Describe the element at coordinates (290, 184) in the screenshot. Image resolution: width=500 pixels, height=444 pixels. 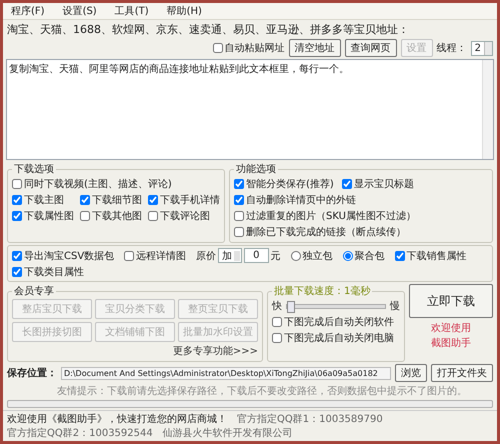
I see `checkbox-label: 智能分类保存(推荐)` at that location.